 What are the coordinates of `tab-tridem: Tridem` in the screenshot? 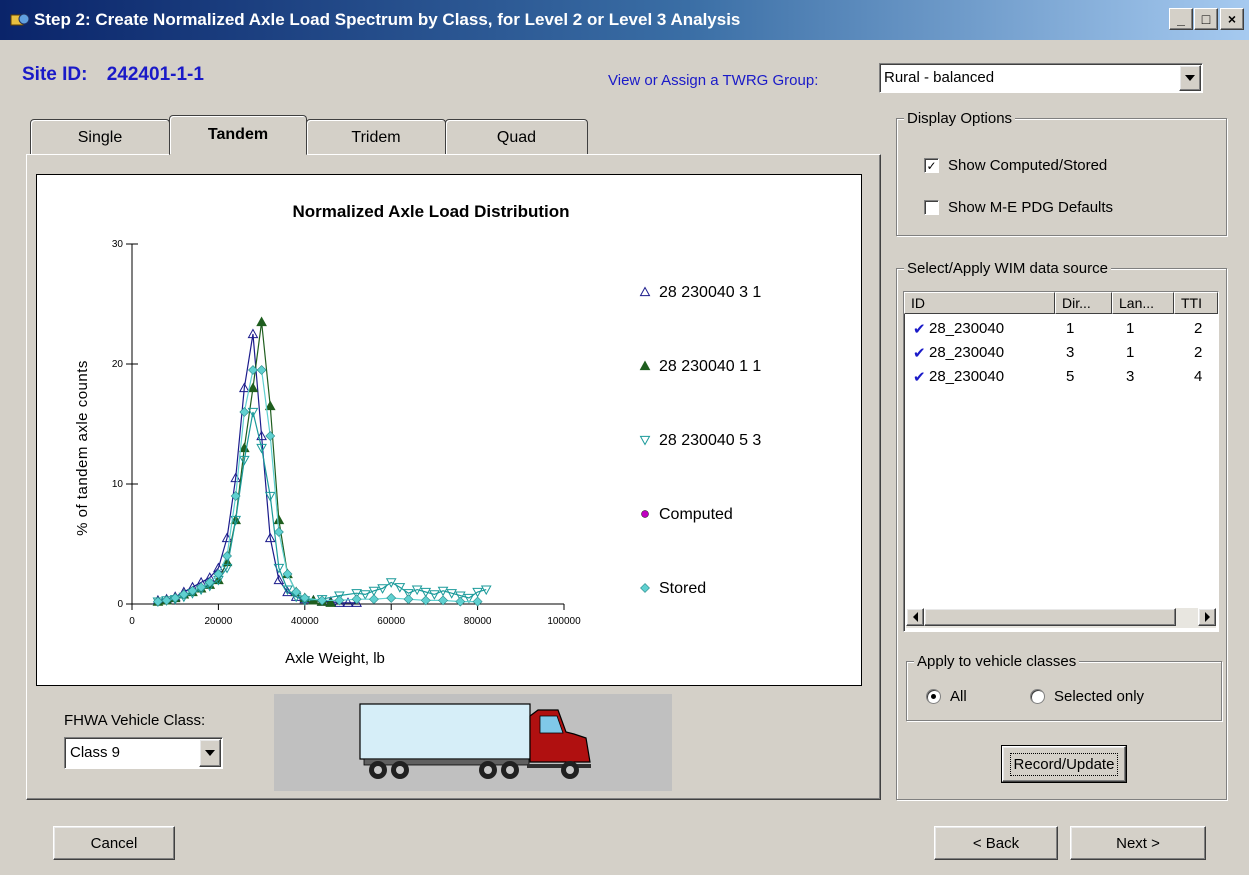 It's located at (376, 137).